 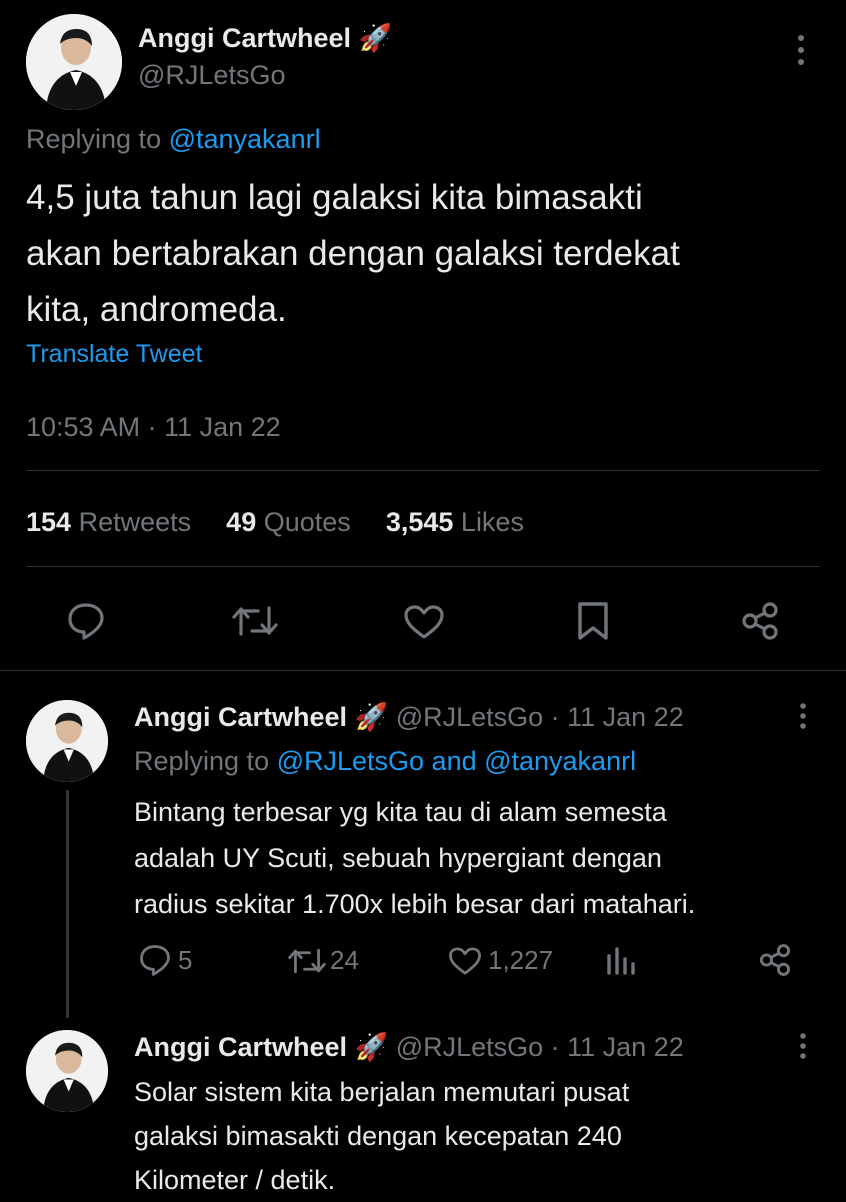 What do you see at coordinates (211, 75) in the screenshot?
I see `author-handle: @RJLetsGo` at bounding box center [211, 75].